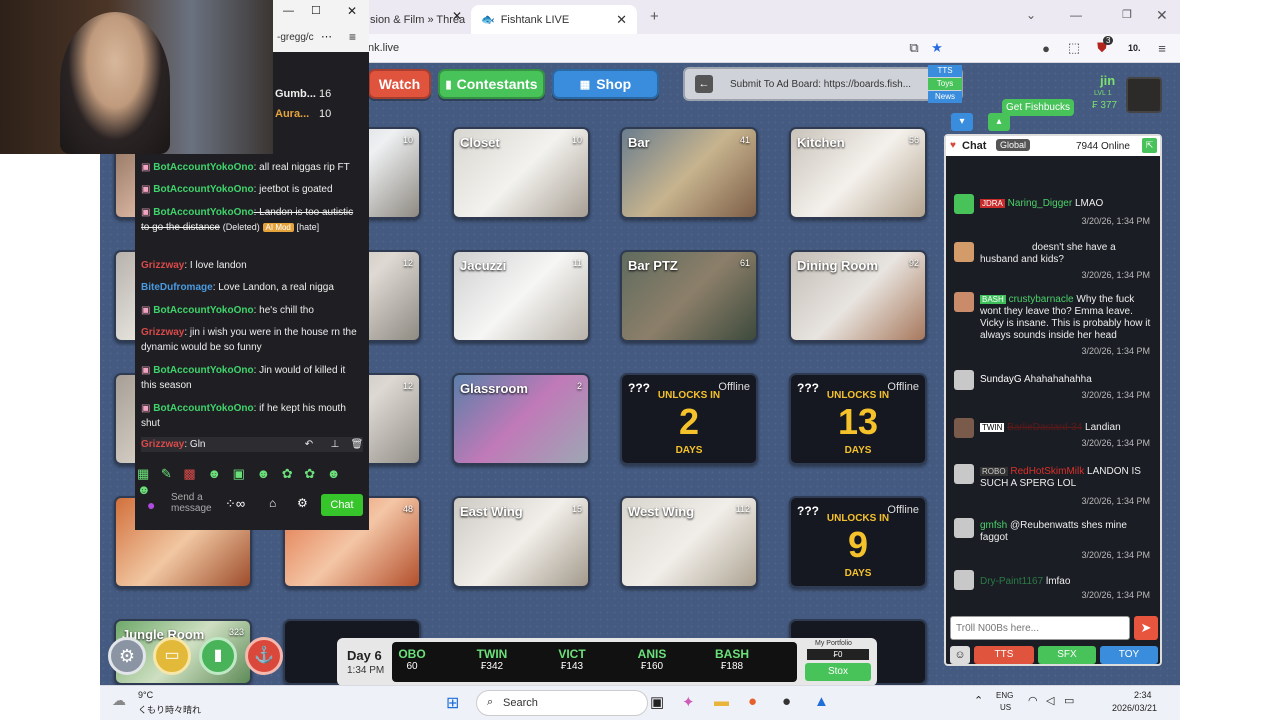 Image resolution: width=1280 pixels, height=720 pixels. I want to click on send-button: ➤, so click(1146, 628).